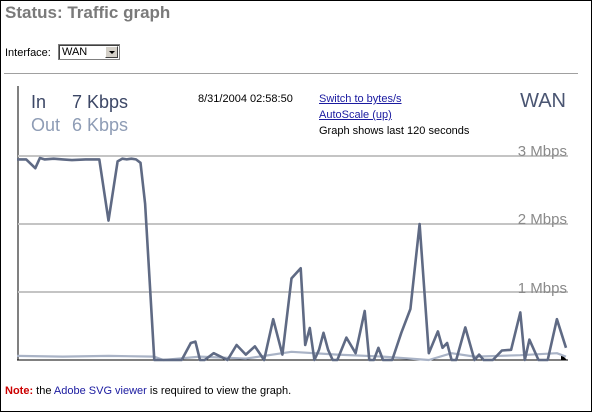 The width and height of the screenshot is (592, 412). I want to click on axis-label-3mbps: 3 Mbps, so click(542, 151).